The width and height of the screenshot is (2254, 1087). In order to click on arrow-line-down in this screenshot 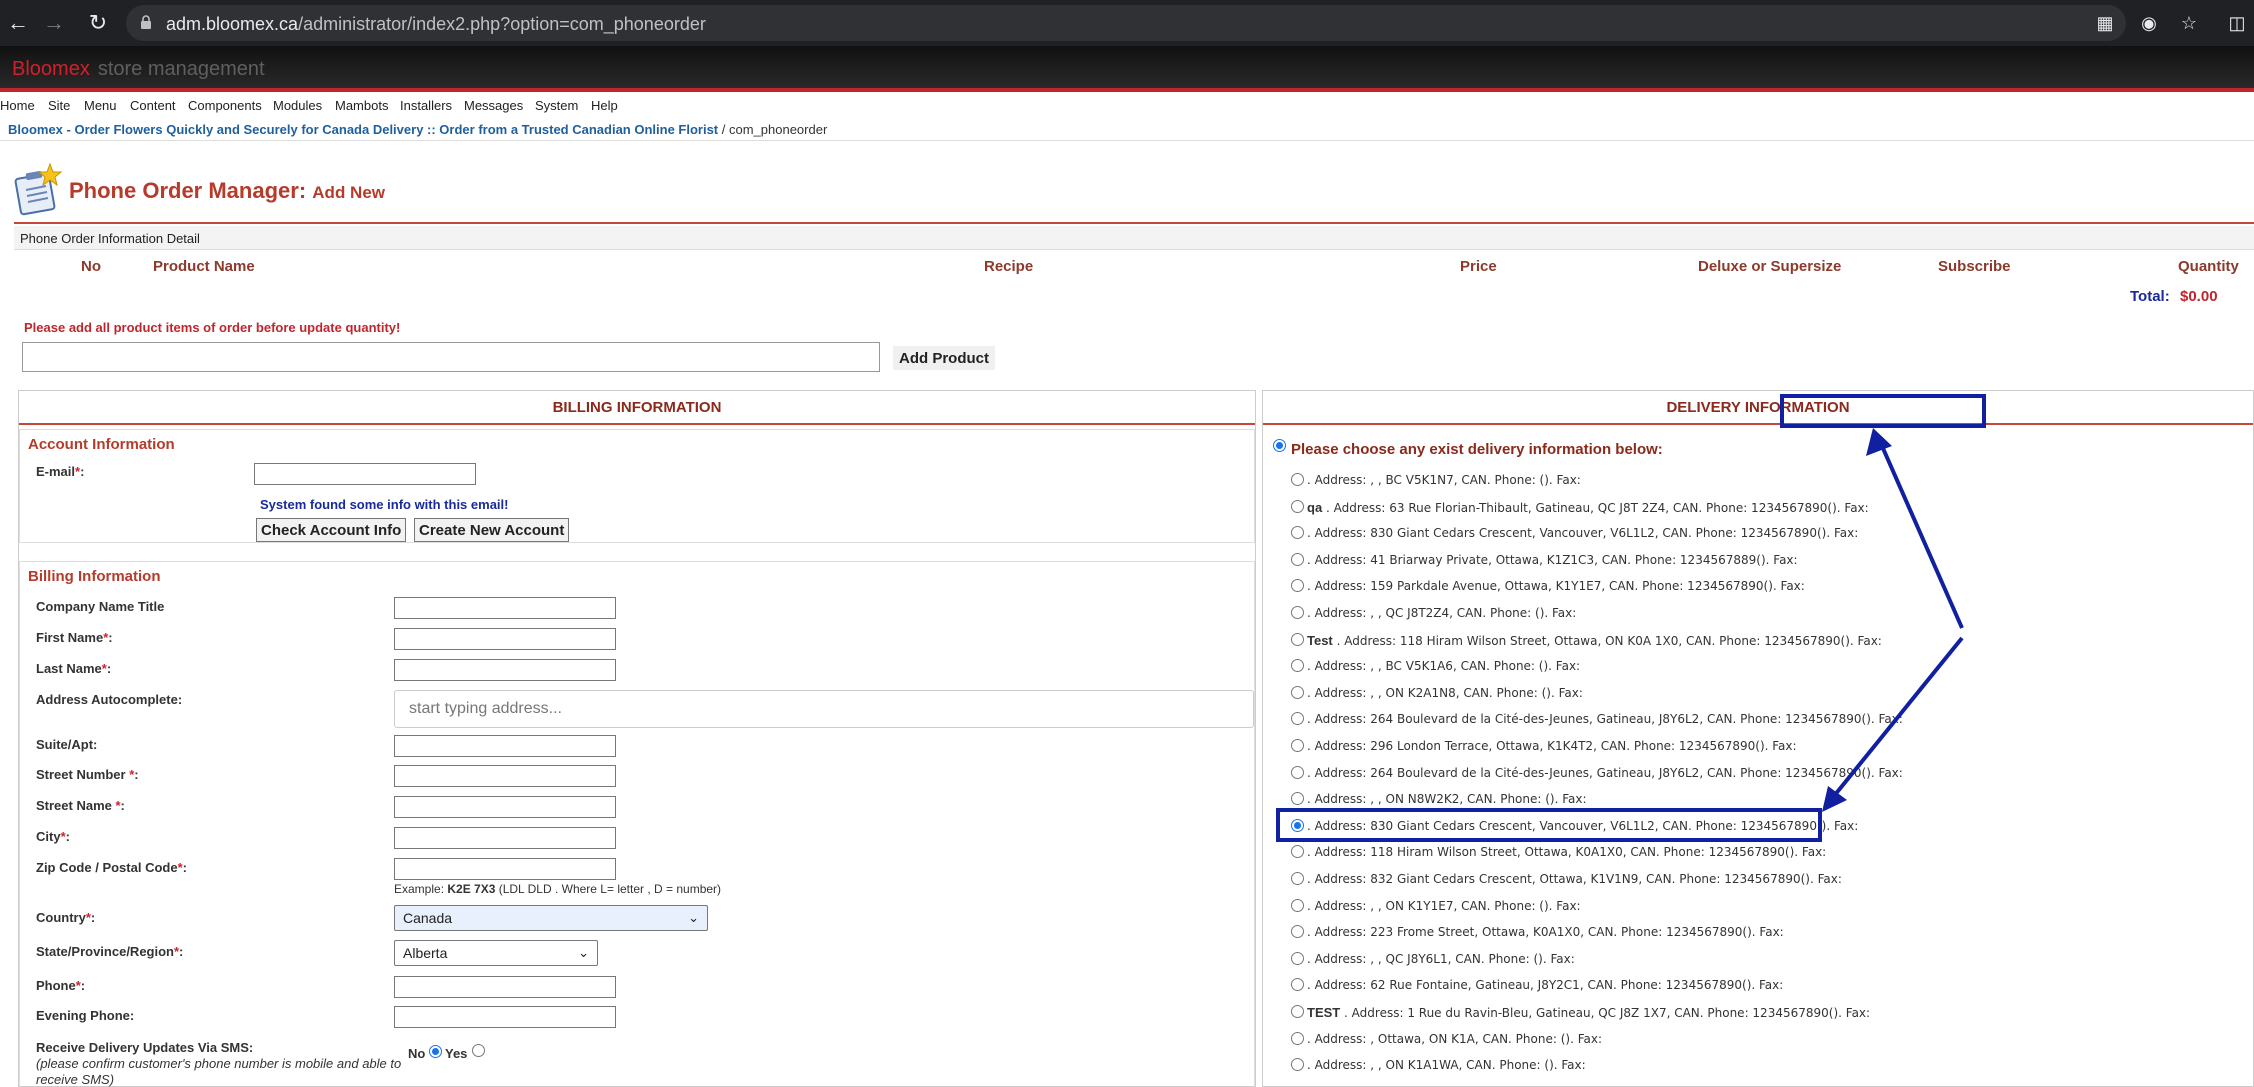, I will do `click(1898, 717)`.